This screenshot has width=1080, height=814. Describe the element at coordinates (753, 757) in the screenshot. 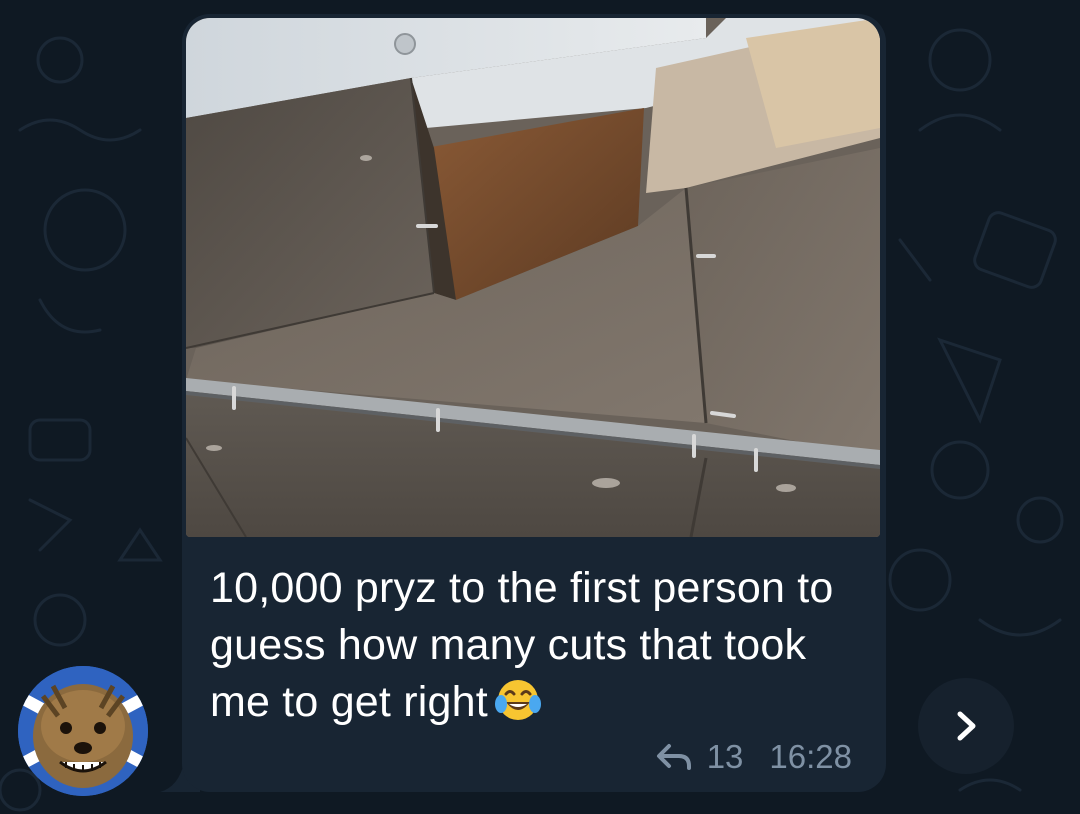

I see `message-meta: 13 16:28` at that location.